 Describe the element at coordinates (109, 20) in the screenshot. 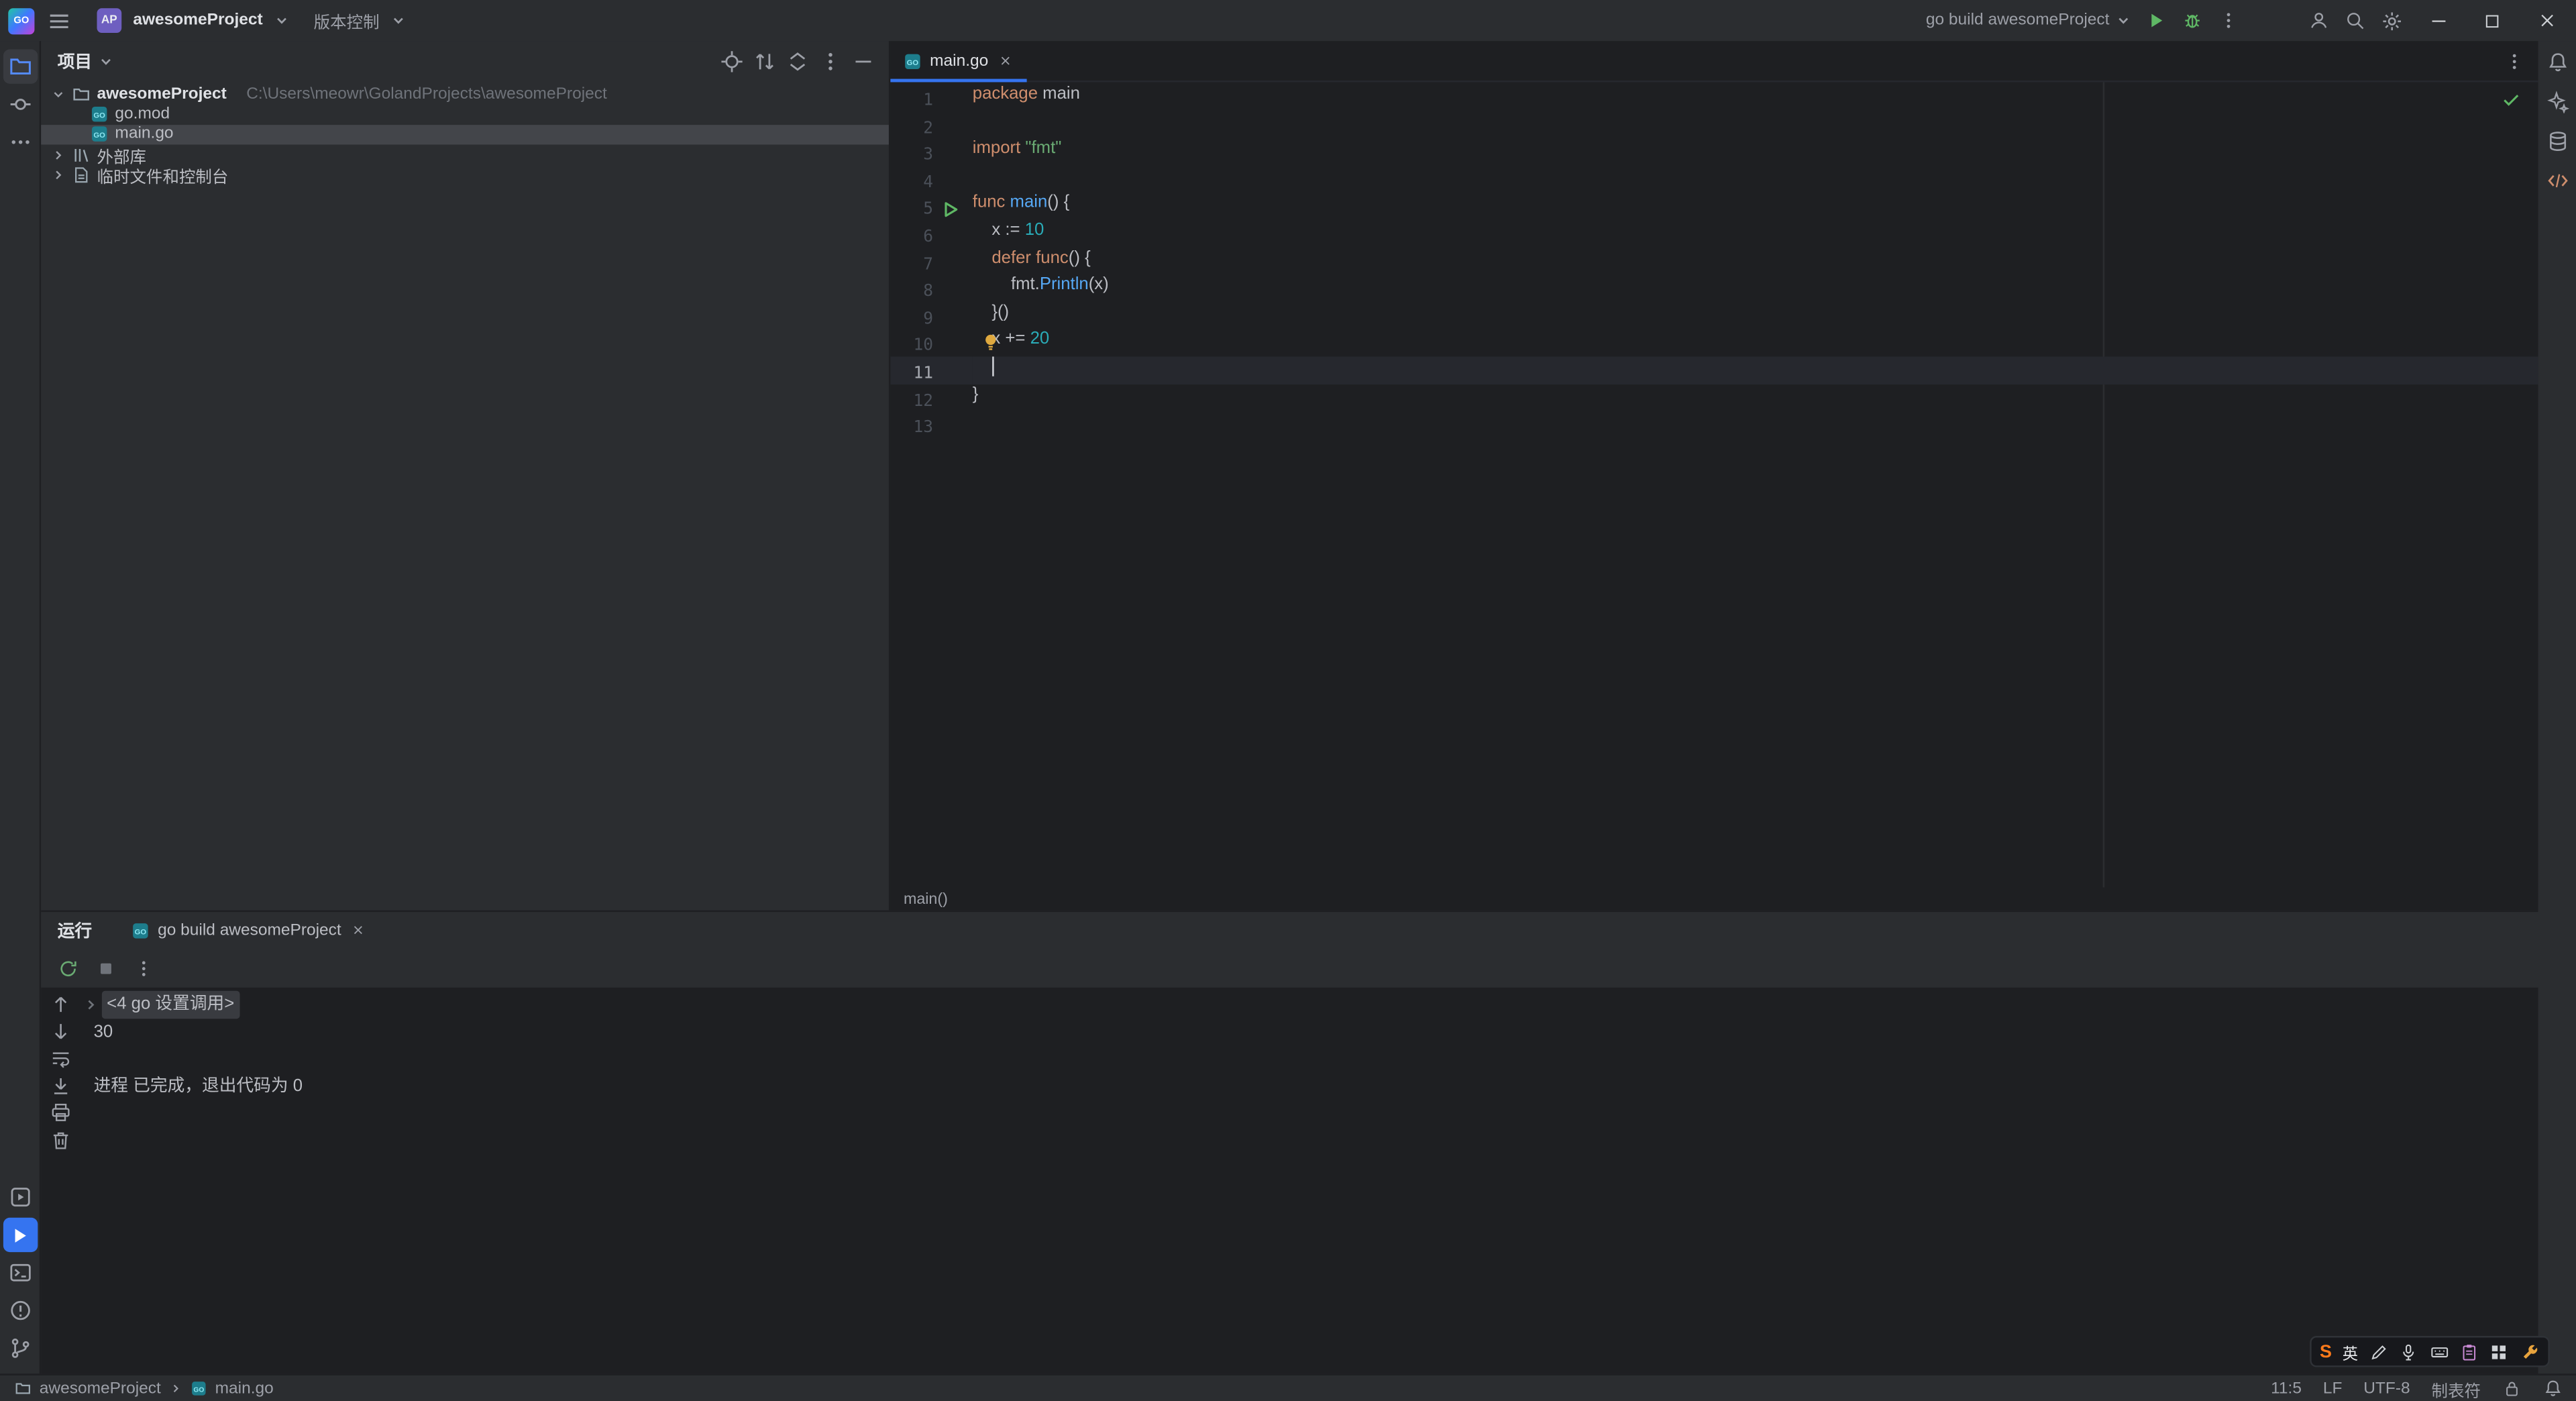

I see `project-badge: AP` at that location.